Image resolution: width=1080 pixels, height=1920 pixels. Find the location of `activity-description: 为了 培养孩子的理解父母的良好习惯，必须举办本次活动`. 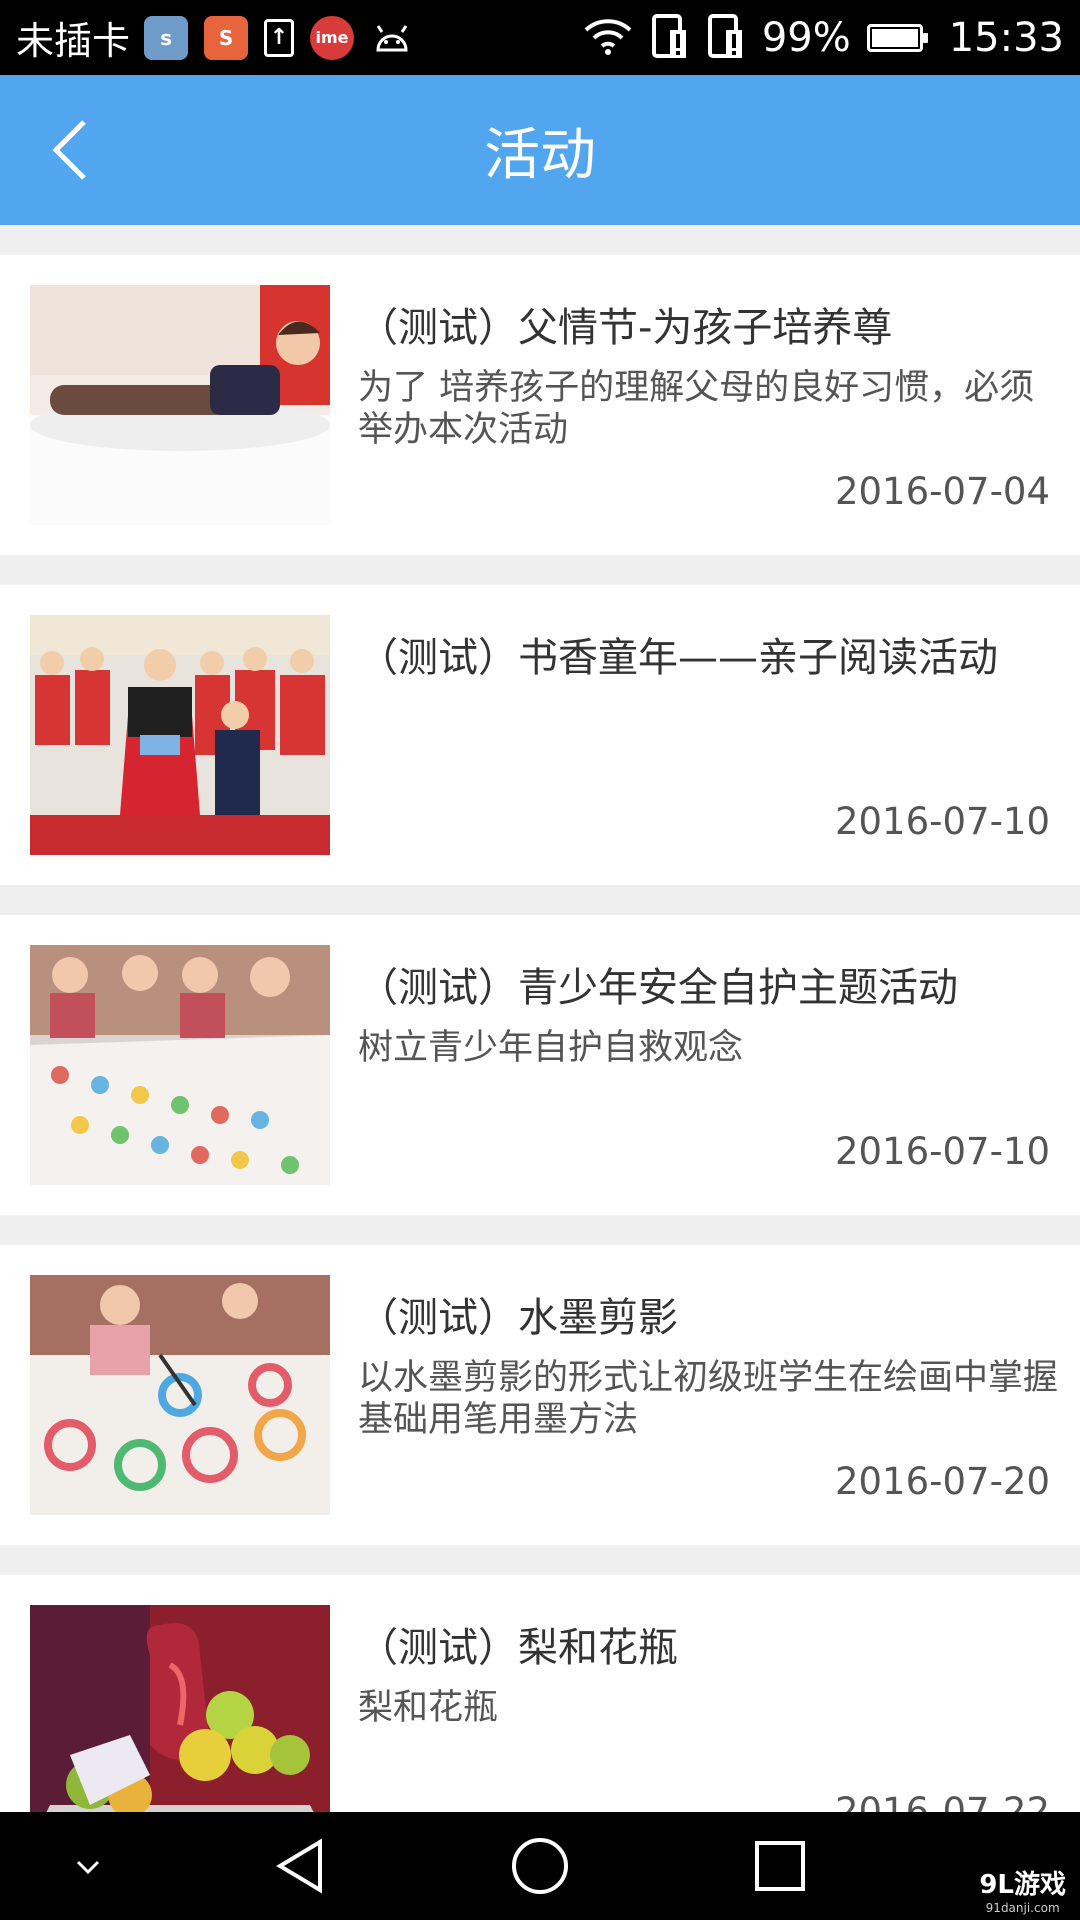

activity-description: 为了 培养孩子的理解父母的良好习惯，必须举办本次活动 is located at coordinates (696, 409).